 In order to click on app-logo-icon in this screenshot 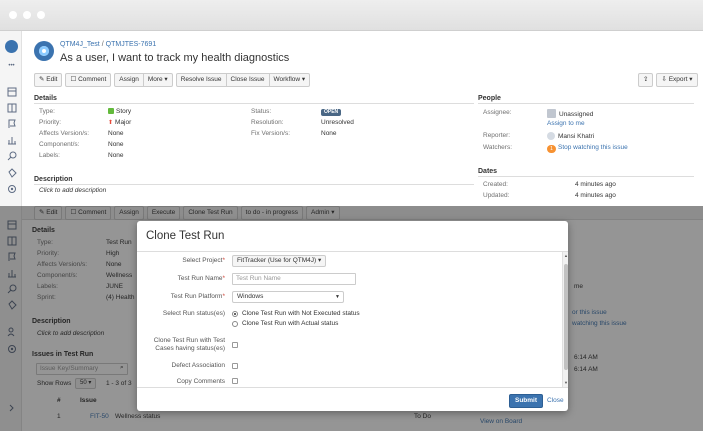, I will do `click(11, 46)`.